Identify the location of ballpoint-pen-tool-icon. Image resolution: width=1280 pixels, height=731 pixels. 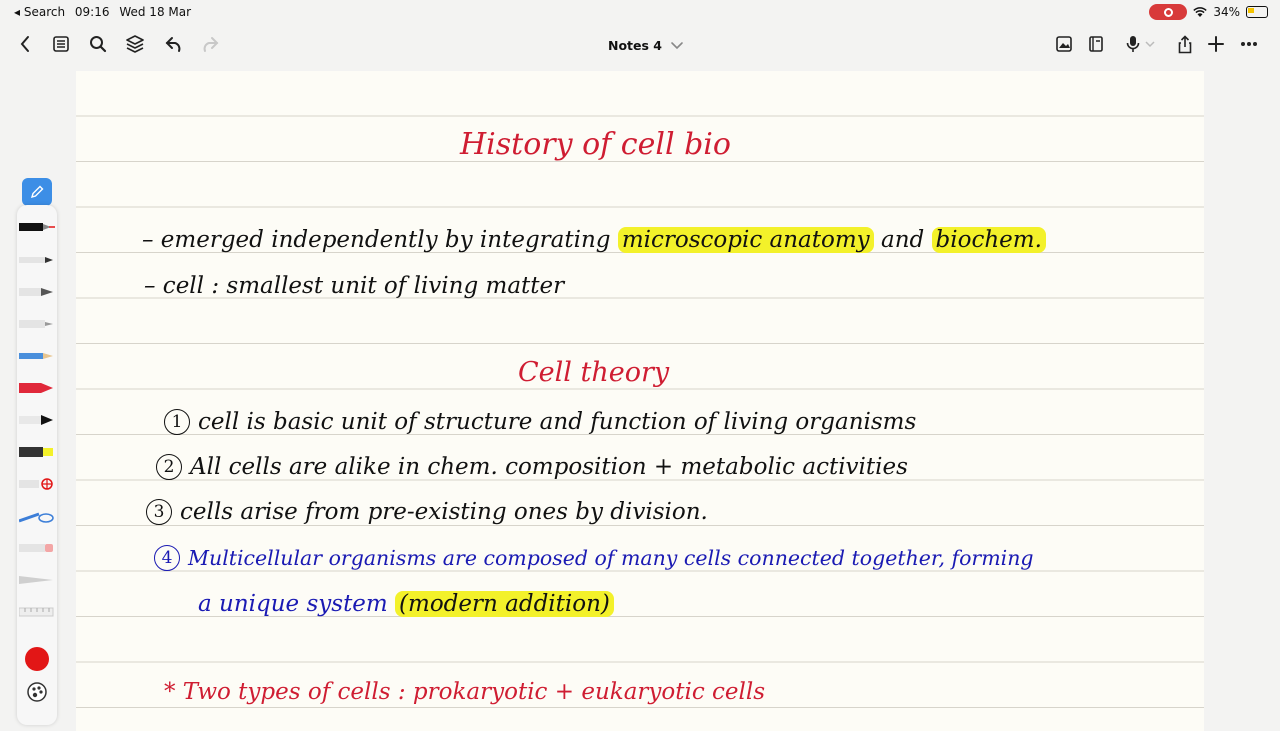
(37, 260).